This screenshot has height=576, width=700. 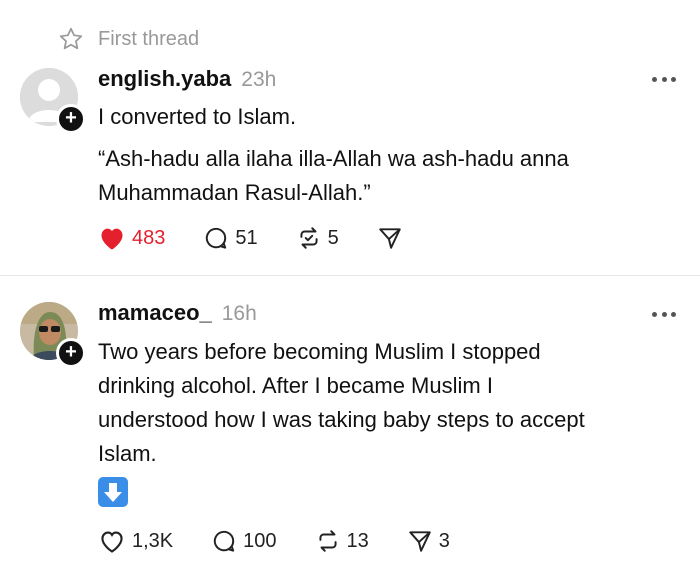 I want to click on star-icon, so click(x=71, y=39).